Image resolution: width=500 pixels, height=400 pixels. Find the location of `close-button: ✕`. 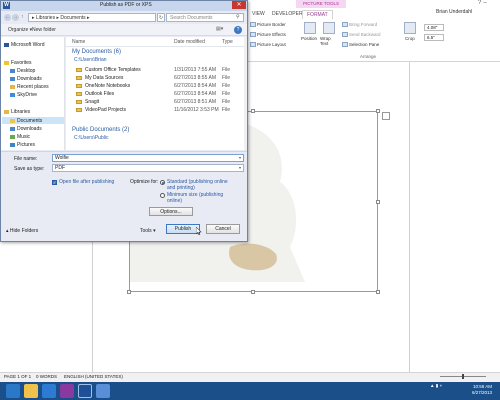

close-button: ✕ is located at coordinates (239, 5).